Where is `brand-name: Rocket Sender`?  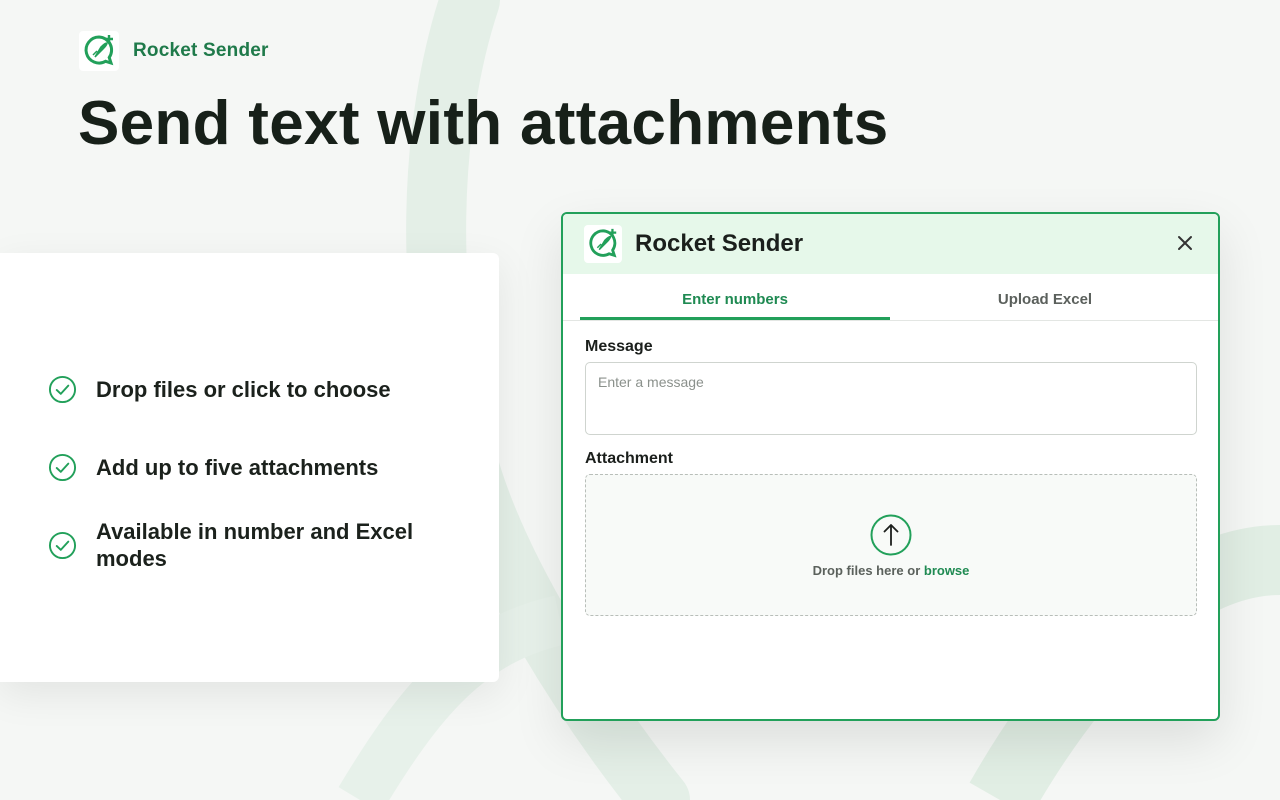 brand-name: Rocket Sender is located at coordinates (201, 50).